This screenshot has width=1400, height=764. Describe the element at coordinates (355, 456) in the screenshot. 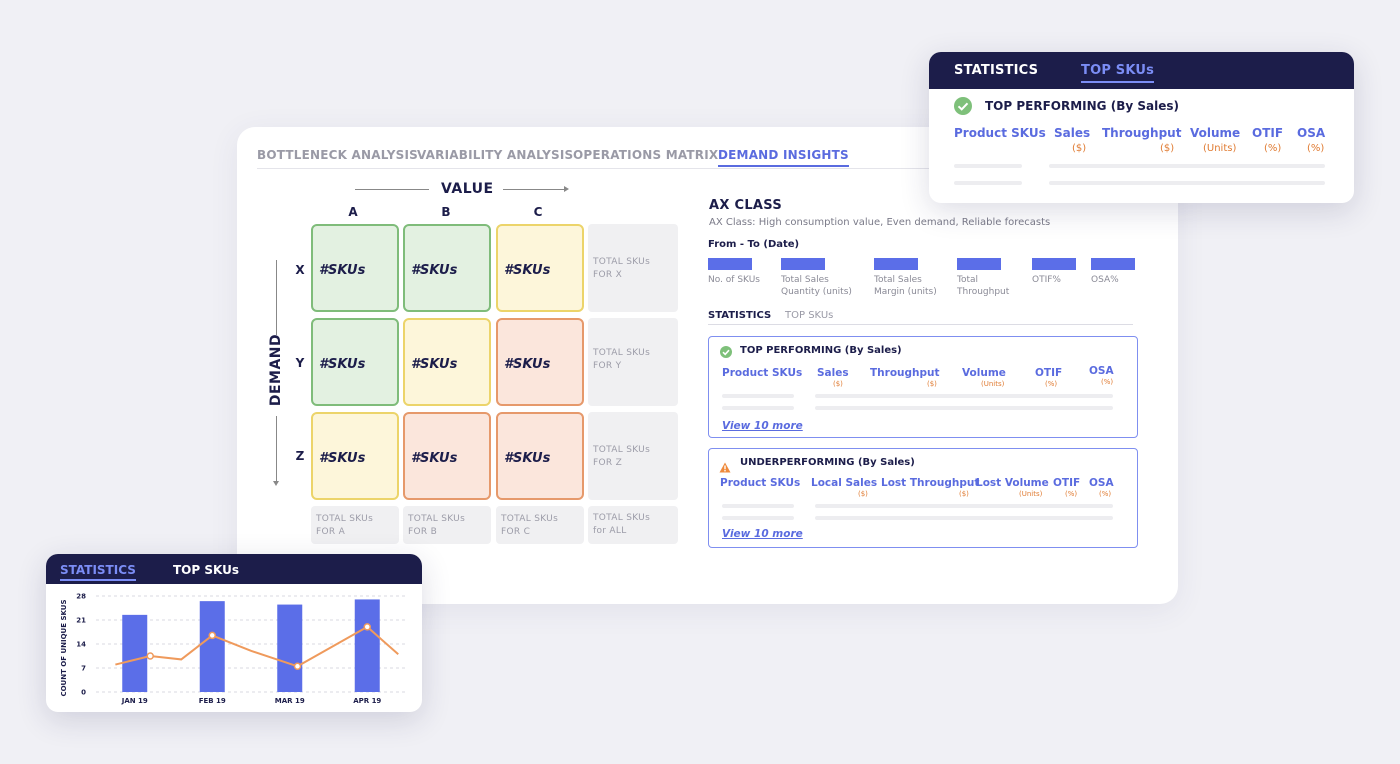

I see `matrix-cell-az: #SKUs` at that location.